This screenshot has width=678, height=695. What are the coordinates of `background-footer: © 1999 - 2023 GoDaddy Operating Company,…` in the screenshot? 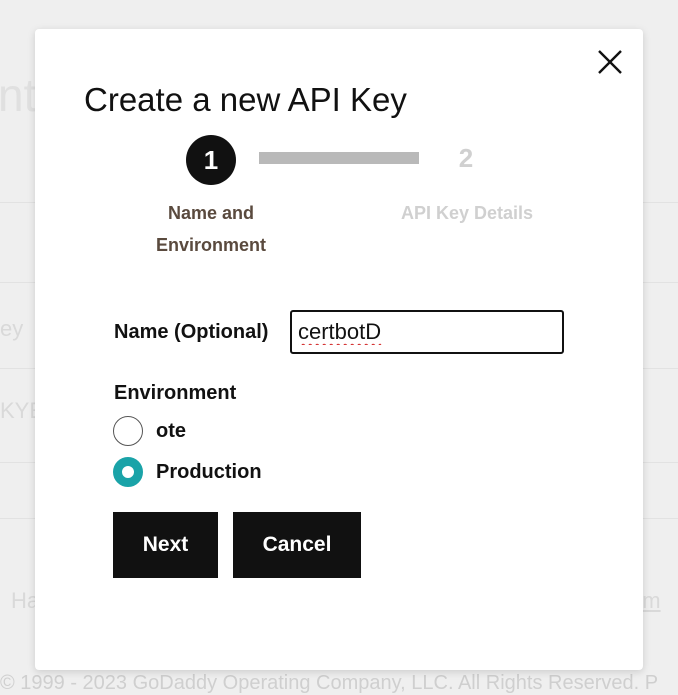 It's located at (329, 683).